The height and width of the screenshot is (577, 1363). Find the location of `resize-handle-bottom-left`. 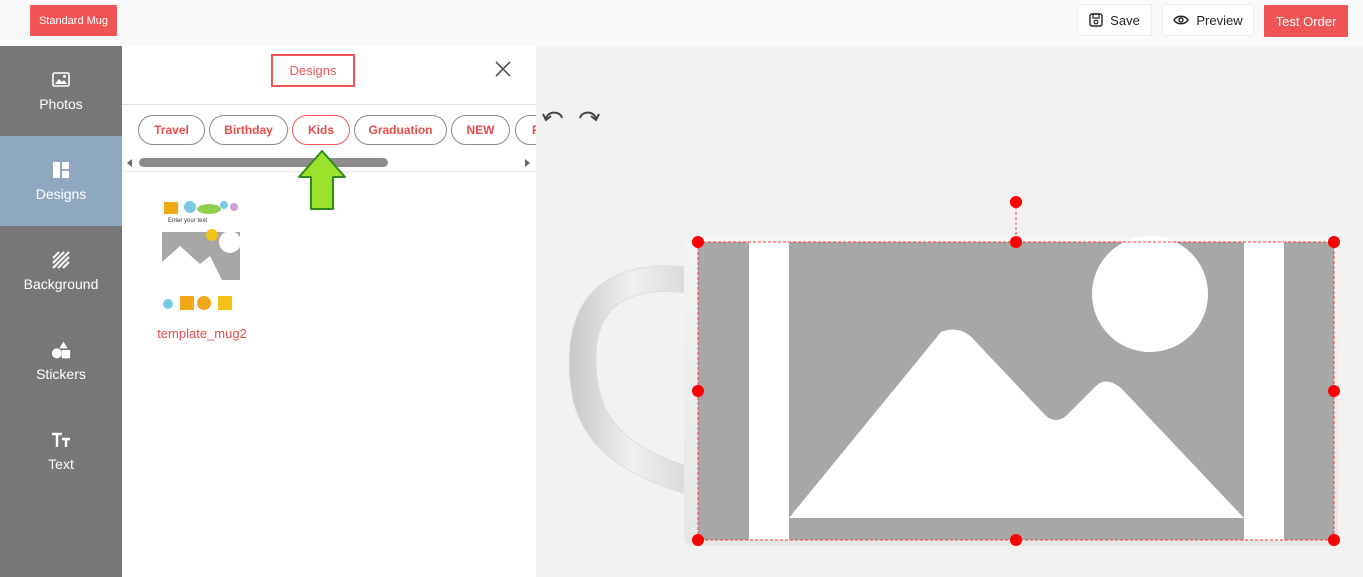

resize-handle-bottom-left is located at coordinates (698, 540).